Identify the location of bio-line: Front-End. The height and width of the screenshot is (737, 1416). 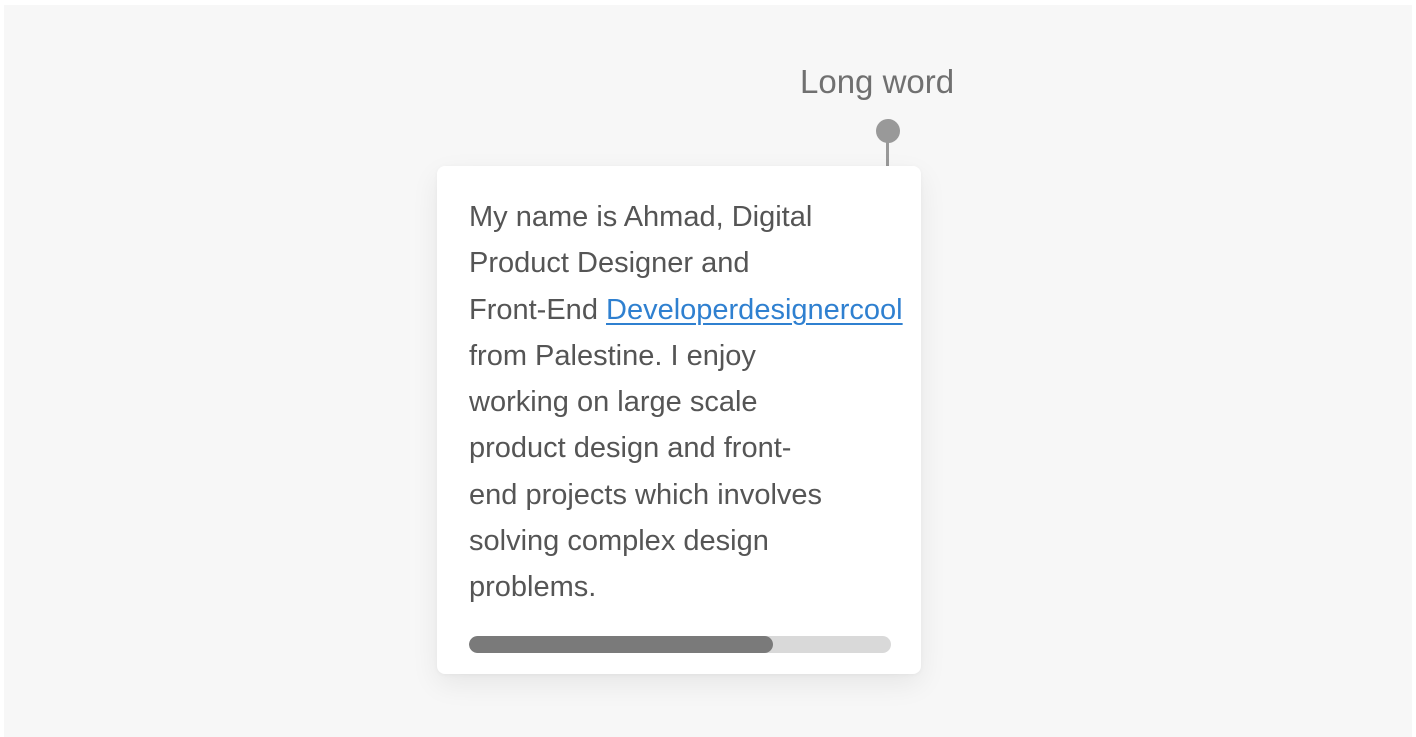
(537, 309).